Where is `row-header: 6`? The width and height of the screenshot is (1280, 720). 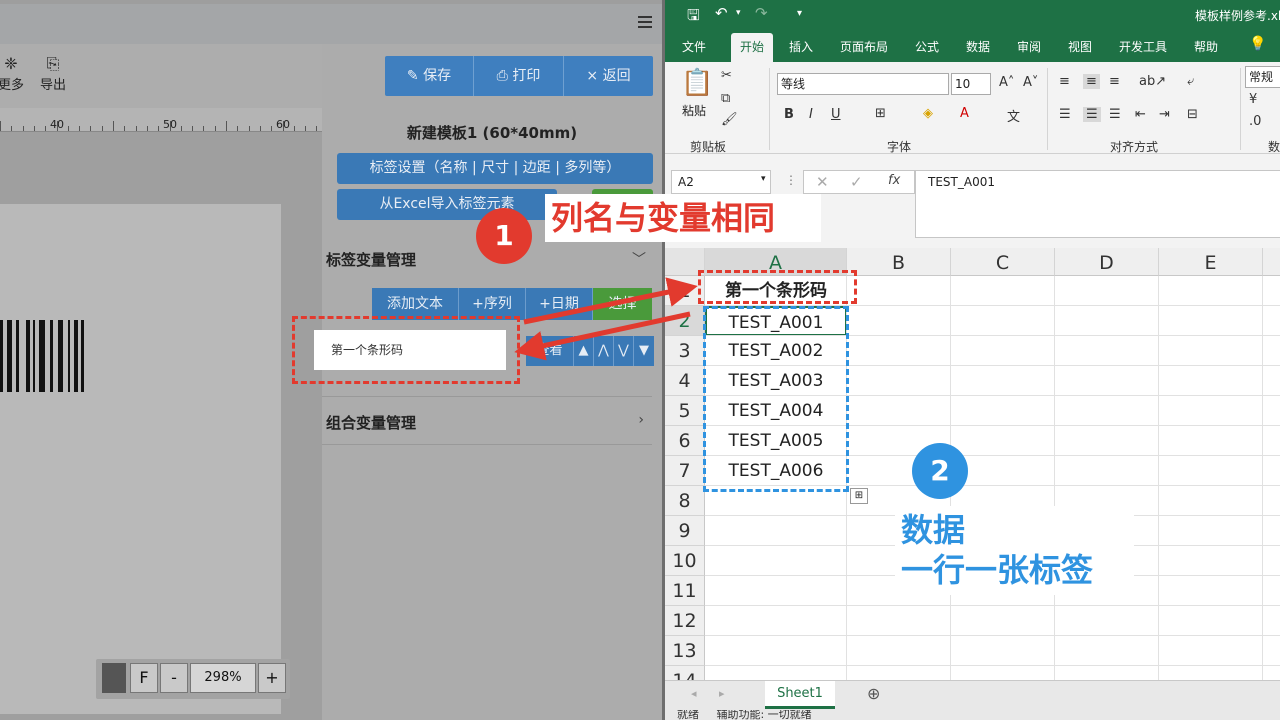 row-header: 6 is located at coordinates (685, 441).